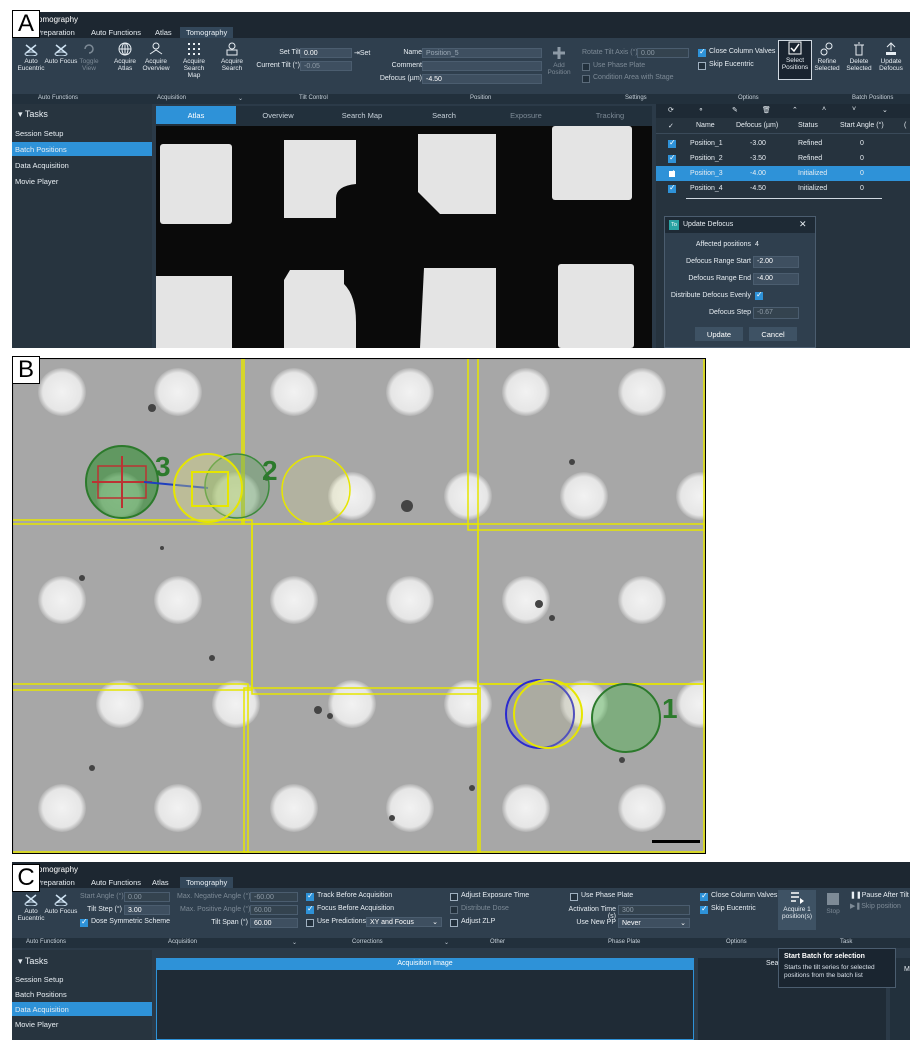 The width and height of the screenshot is (922, 1050). I want to click on atlas-image, so click(404, 237).